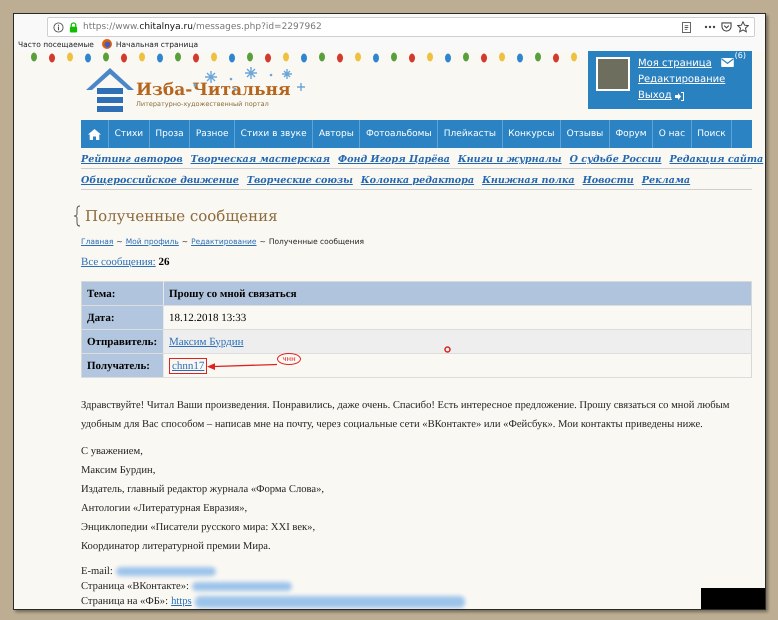 Image resolution: width=778 pixels, height=620 pixels. I want to click on section-link: Общероссийское движение, so click(160, 180).